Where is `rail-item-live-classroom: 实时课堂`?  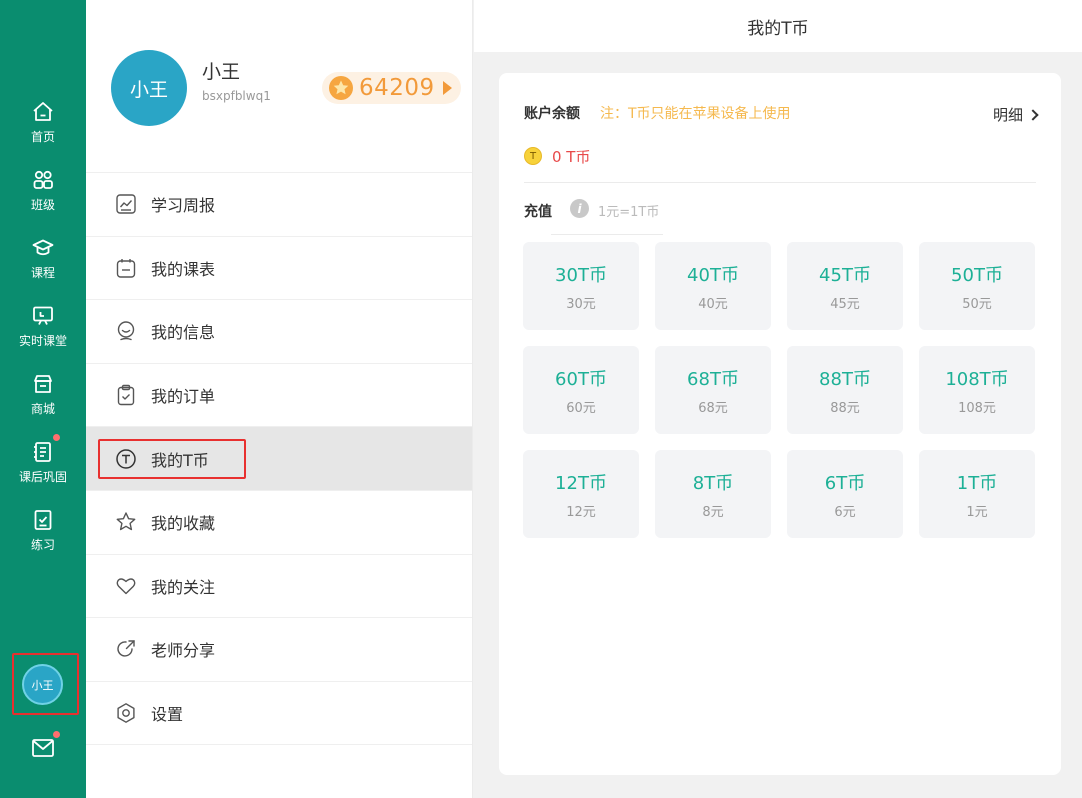 rail-item-live-classroom: 实时课堂 is located at coordinates (43, 334).